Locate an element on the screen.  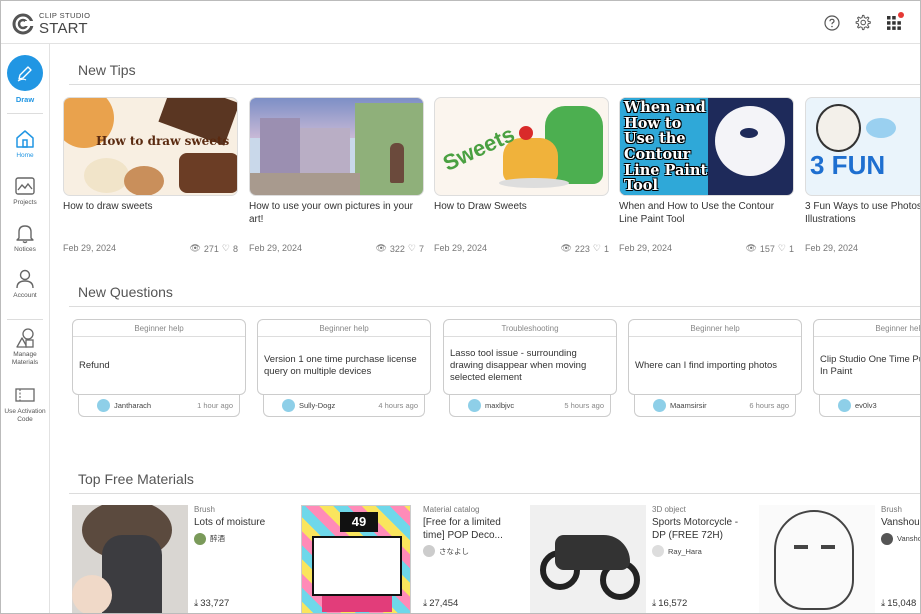
material-thumbnail: 49 is located at coordinates (356, 559).